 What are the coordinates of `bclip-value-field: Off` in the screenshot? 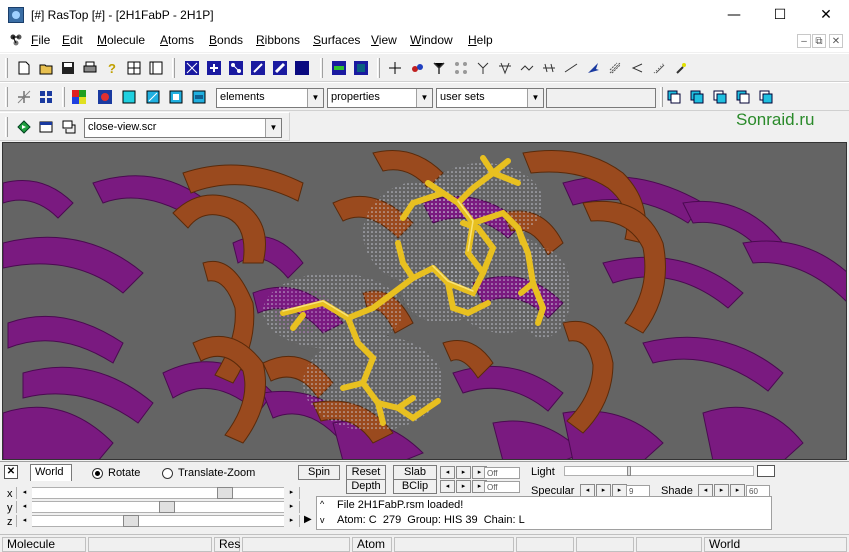 It's located at (502, 487).